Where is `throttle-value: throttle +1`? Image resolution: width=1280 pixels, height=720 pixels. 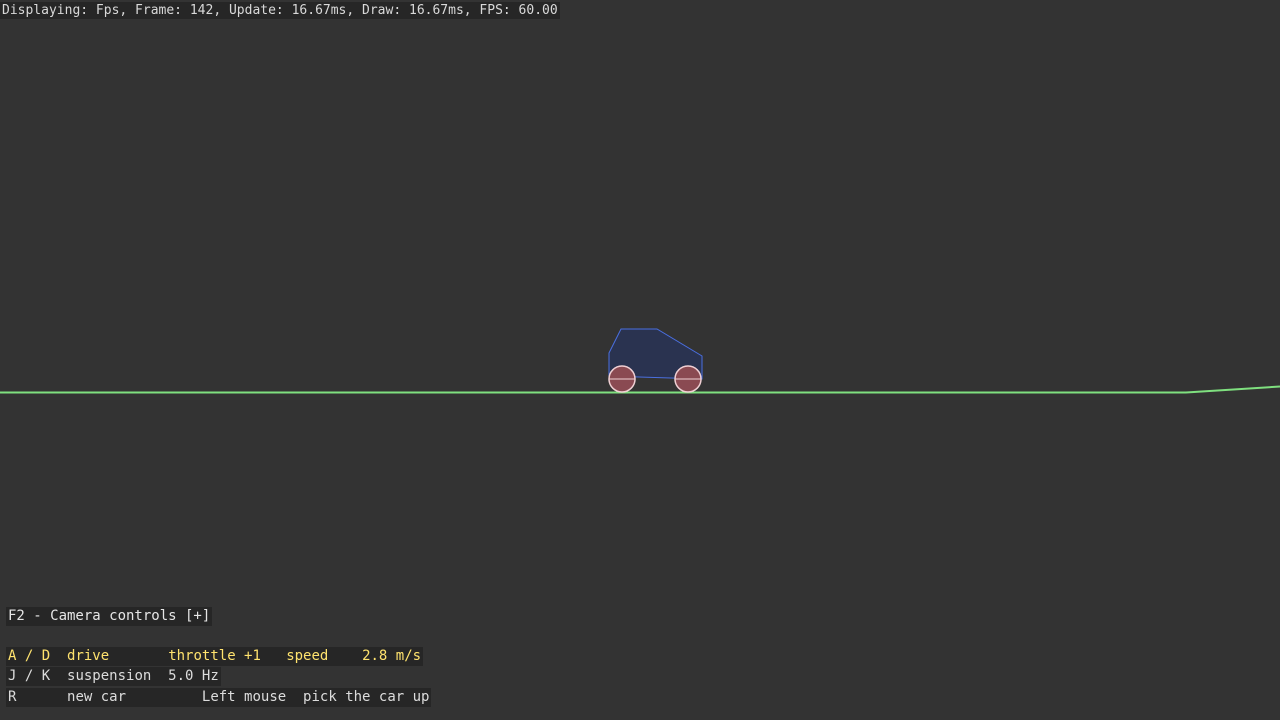
throttle-value: throttle +1 is located at coordinates (214, 656).